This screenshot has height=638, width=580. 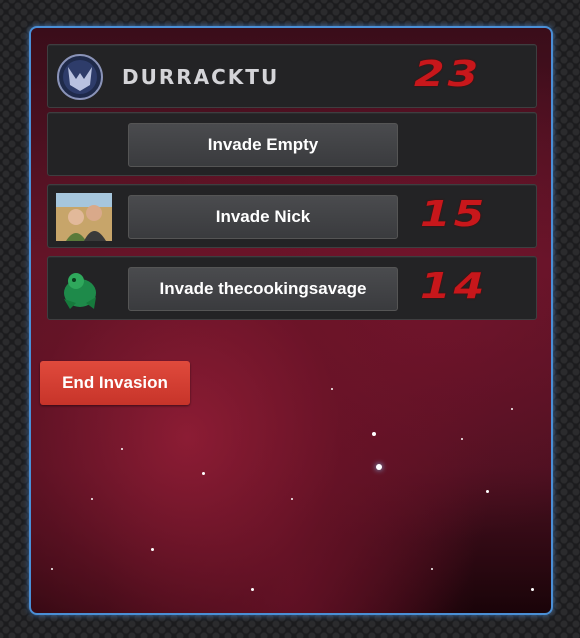 What do you see at coordinates (454, 214) in the screenshot?
I see `nick-score: 15` at bounding box center [454, 214].